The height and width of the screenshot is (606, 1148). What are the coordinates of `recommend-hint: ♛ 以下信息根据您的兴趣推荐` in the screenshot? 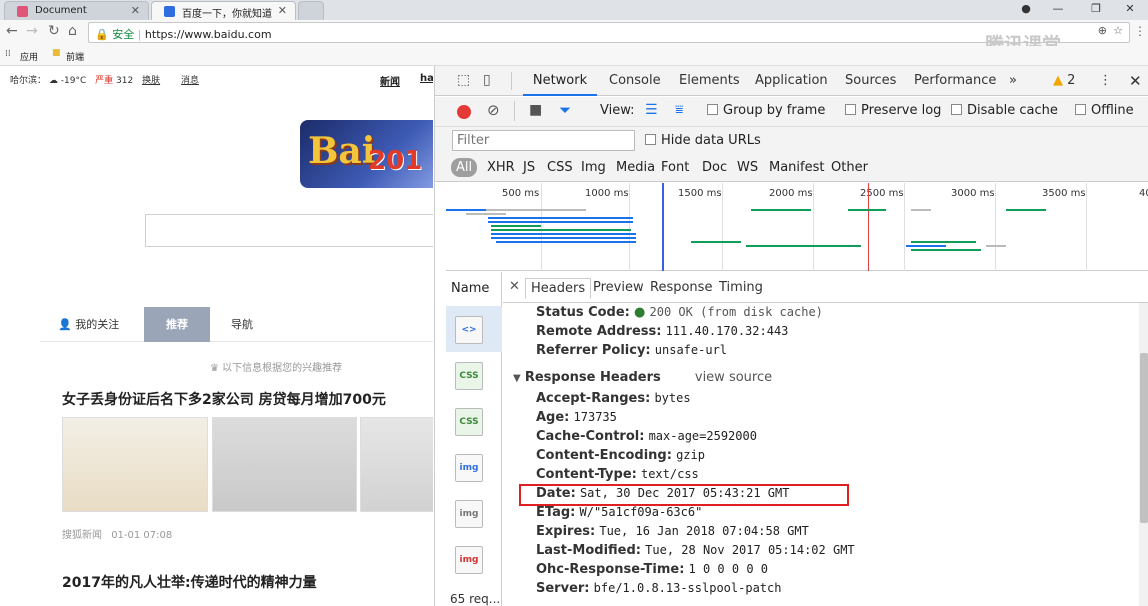 It's located at (276, 368).